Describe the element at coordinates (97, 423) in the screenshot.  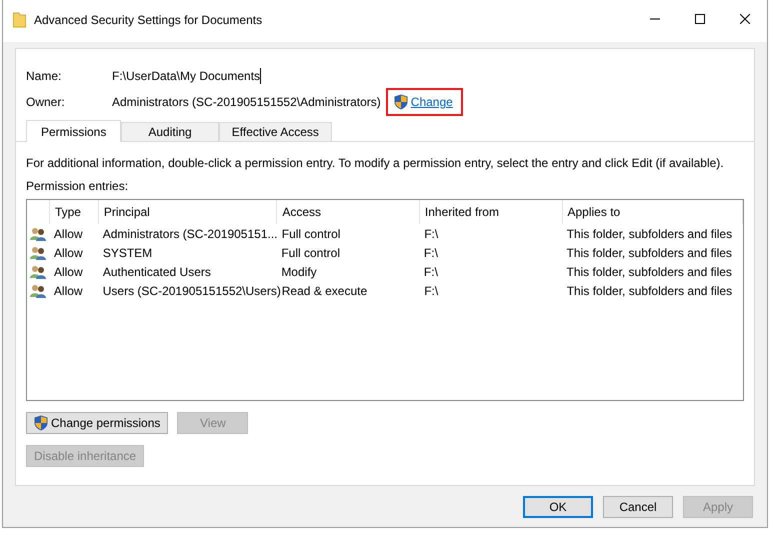
I see `action-button: Change permissions` at that location.